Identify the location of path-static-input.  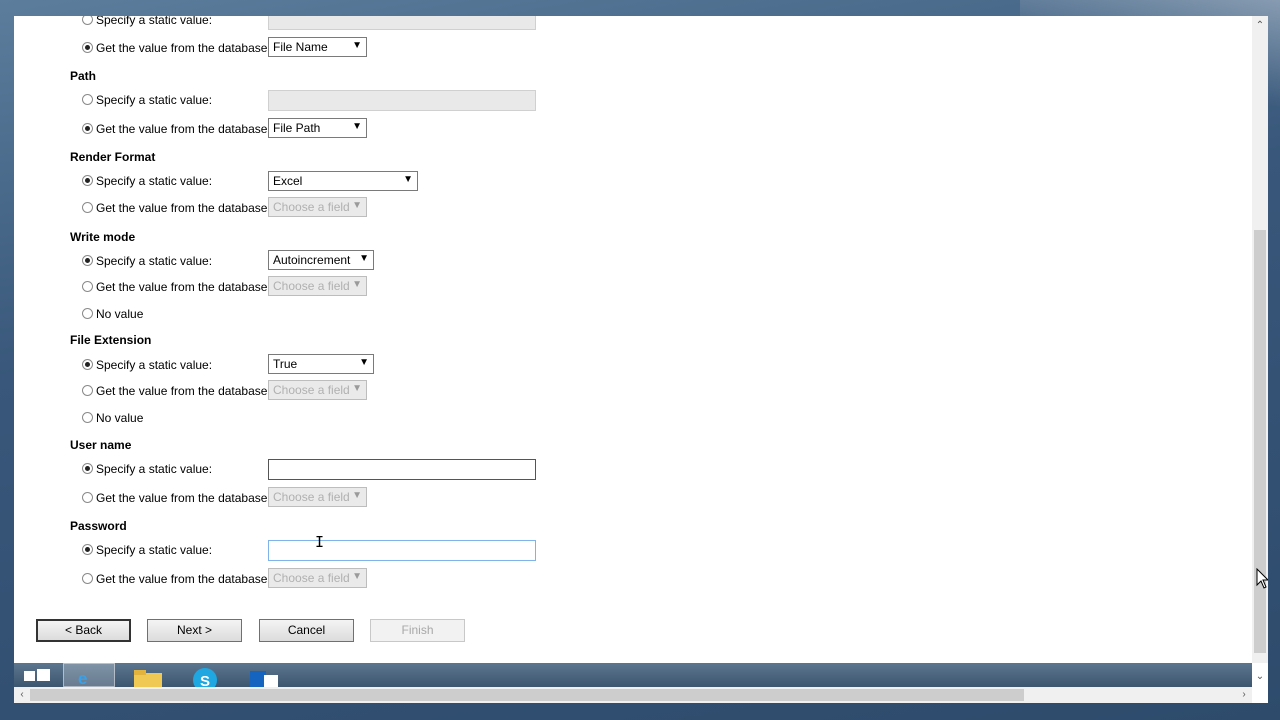
(402, 100).